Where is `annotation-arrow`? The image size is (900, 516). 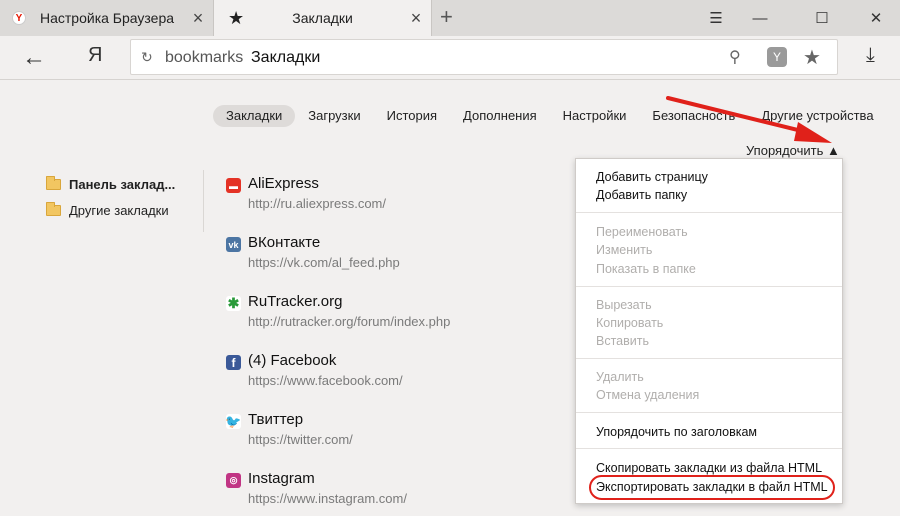
annotation-arrow is located at coordinates (749, 119).